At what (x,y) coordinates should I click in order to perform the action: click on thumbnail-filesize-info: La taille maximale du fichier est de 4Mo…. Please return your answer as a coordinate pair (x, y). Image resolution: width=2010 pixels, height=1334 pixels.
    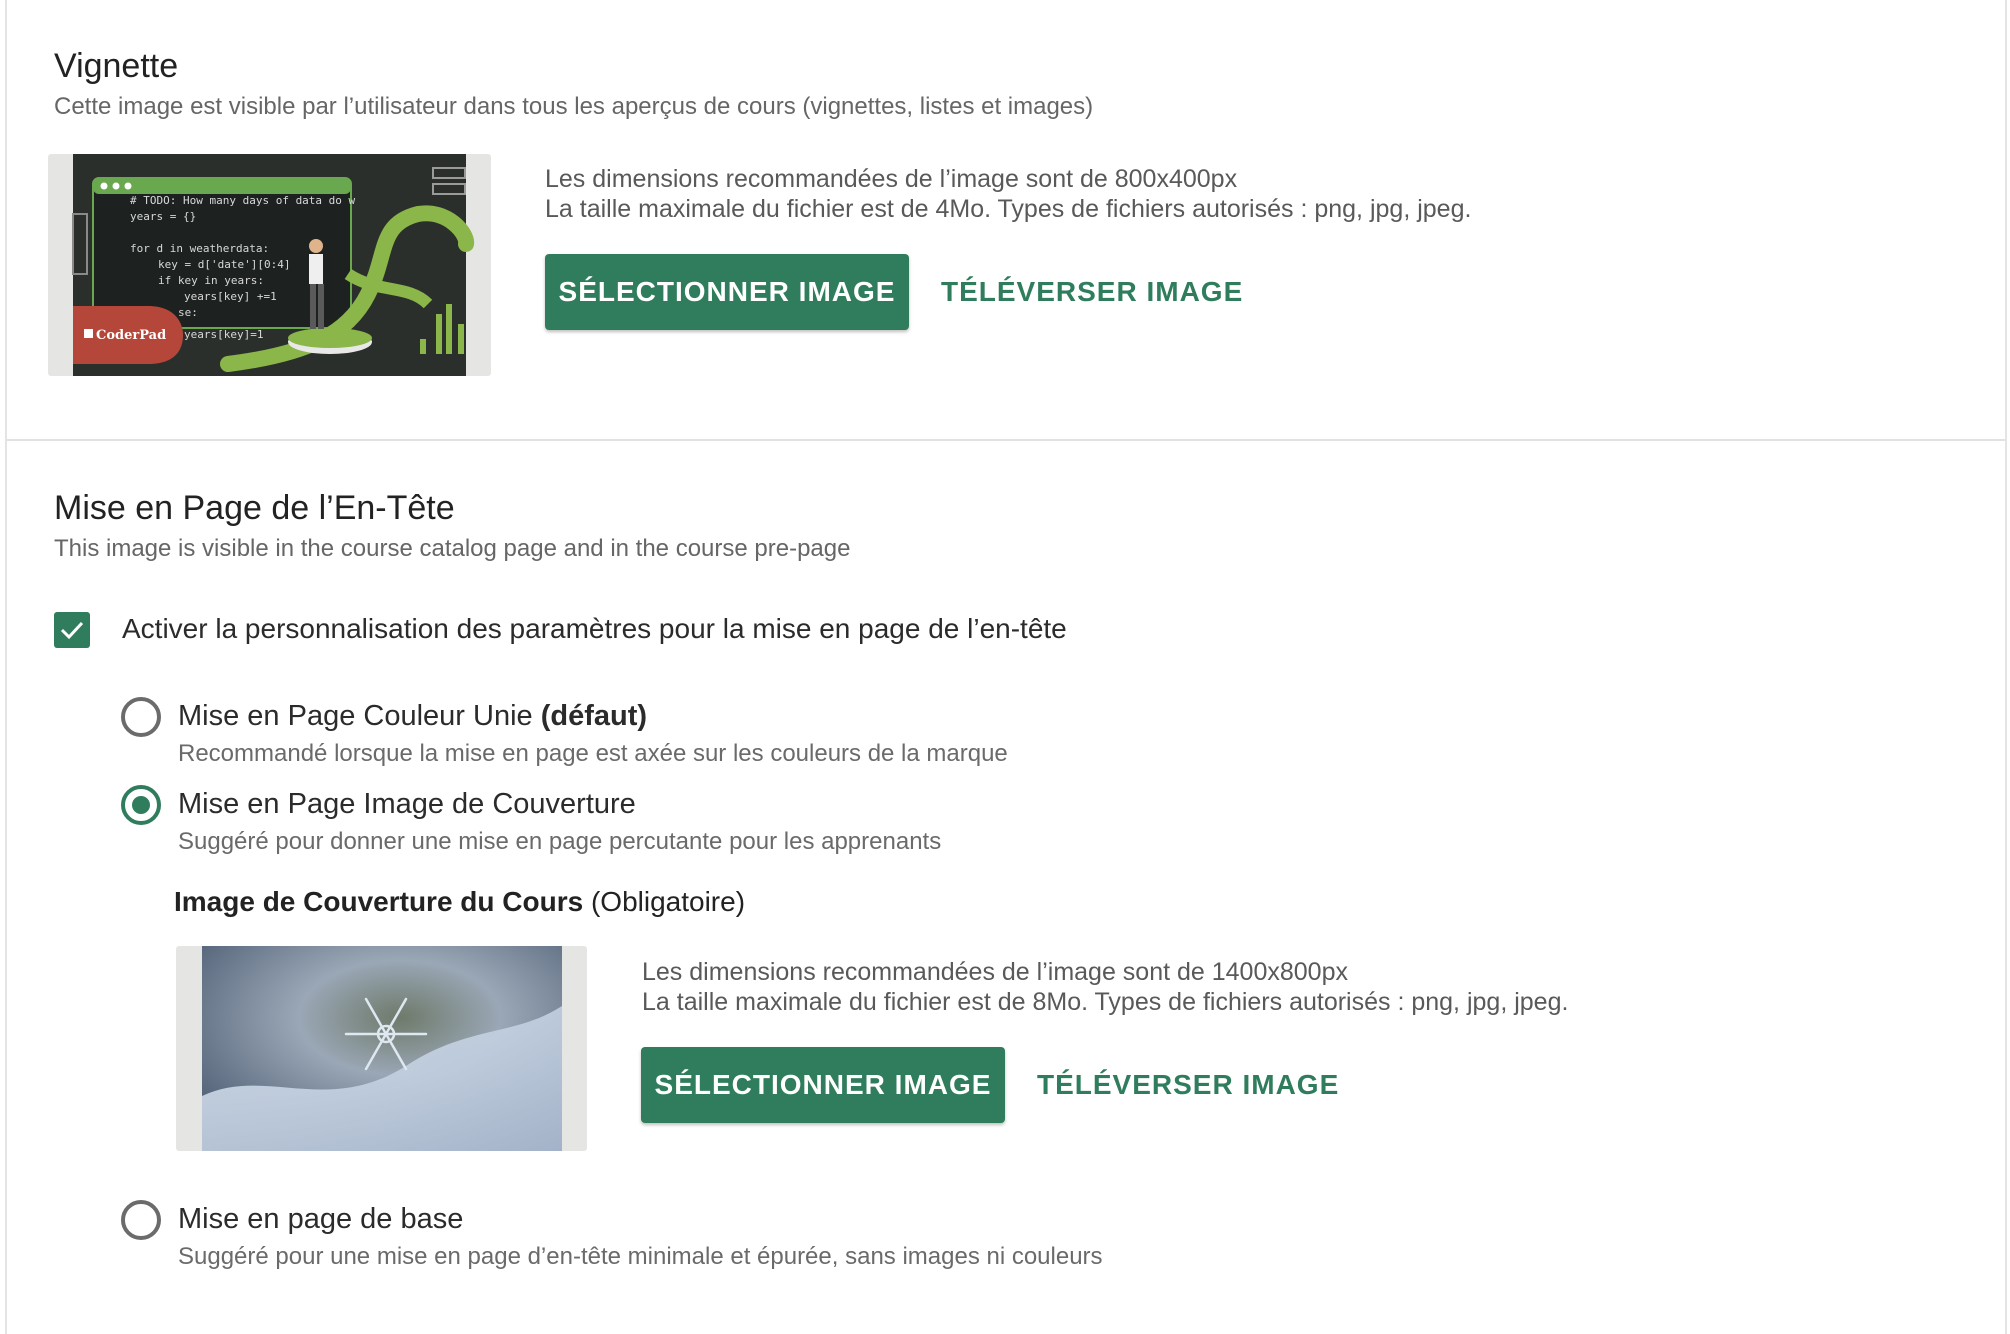
    Looking at the image, I should click on (1008, 209).